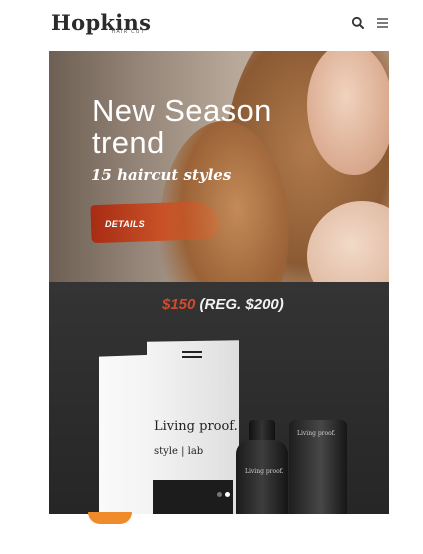 Image resolution: width=423 pixels, height=554 pixels. I want to click on regular-price: (REG. $200), so click(241, 304).